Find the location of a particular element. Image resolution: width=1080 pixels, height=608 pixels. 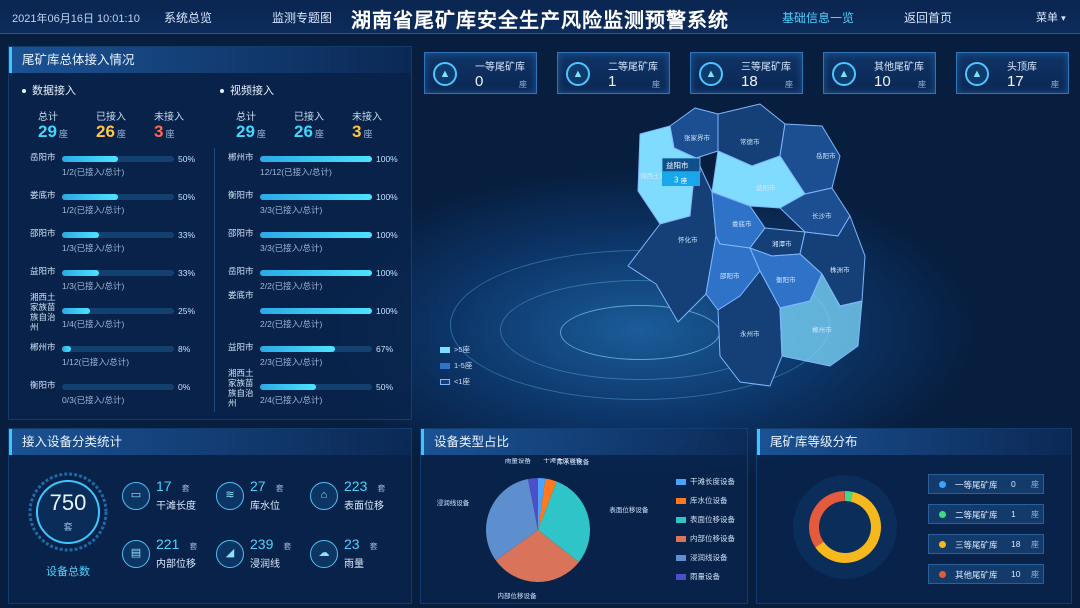

map-label: 衡阳市 is located at coordinates (786, 279).